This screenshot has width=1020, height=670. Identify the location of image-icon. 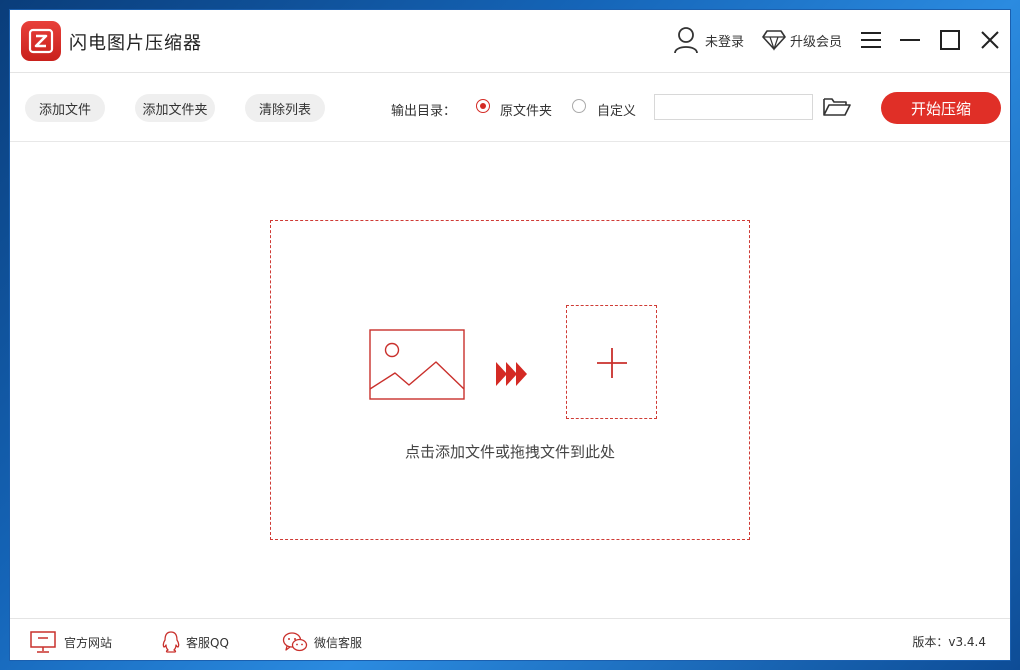
(417, 364).